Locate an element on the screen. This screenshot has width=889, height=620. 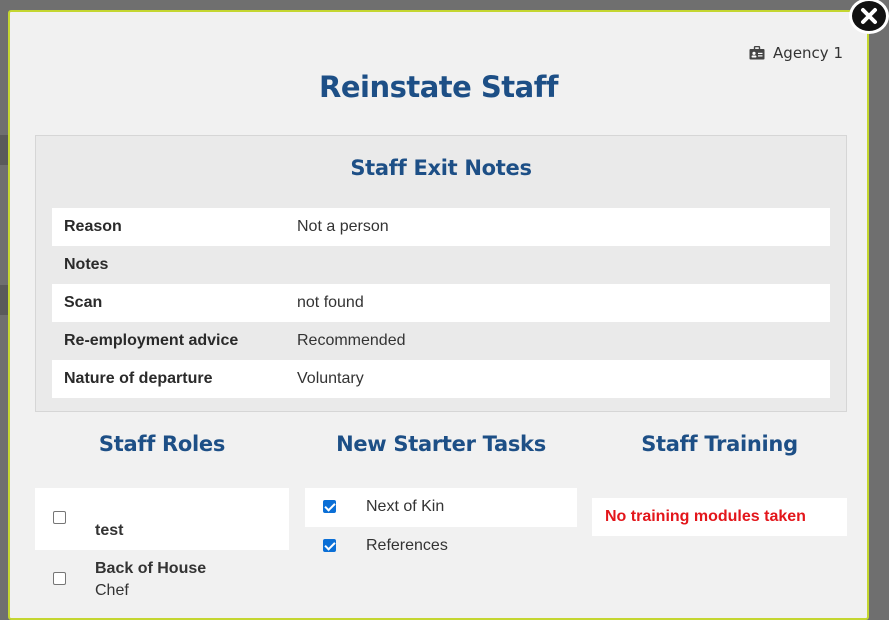
training-empty-message: No training modules taken is located at coordinates (705, 516).